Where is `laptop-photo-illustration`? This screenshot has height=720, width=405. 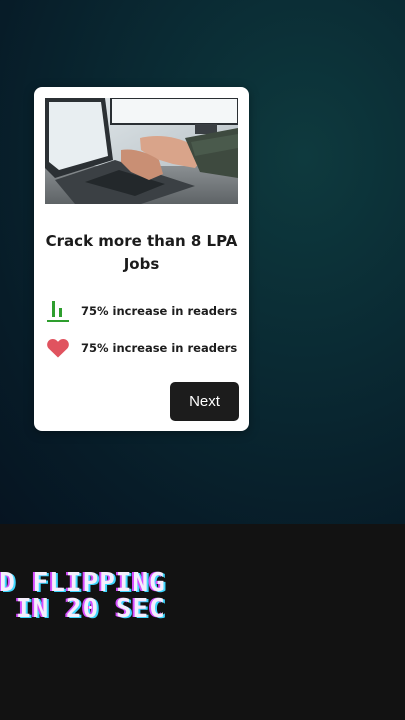
laptop-photo-illustration is located at coordinates (141, 151).